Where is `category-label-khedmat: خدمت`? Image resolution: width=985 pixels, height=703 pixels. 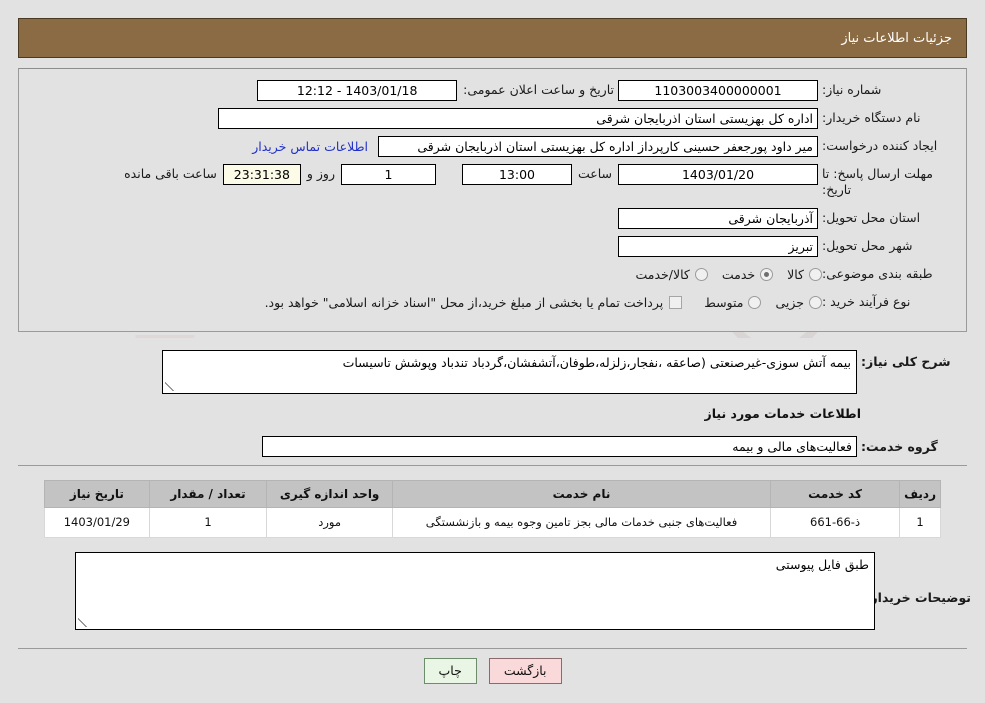
category-label-khedmat: خدمت is located at coordinates (738, 274).